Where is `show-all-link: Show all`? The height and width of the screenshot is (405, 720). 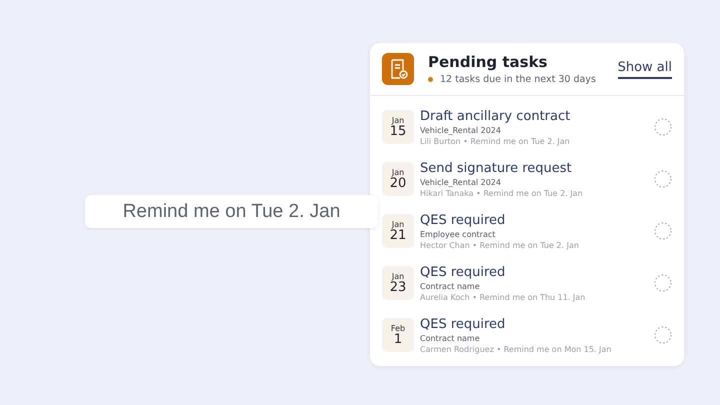
show-all-link: Show all is located at coordinates (645, 69).